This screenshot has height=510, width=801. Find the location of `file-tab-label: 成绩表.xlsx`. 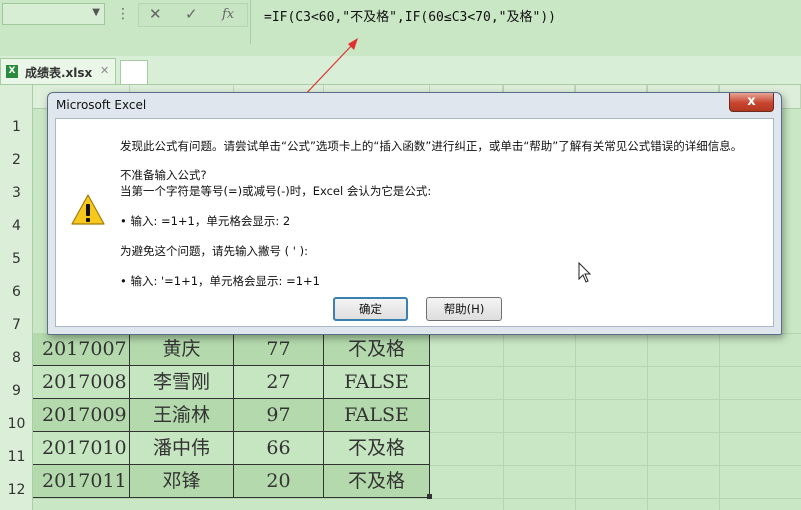

file-tab-label: 成绩表.xlsx is located at coordinates (59, 73).